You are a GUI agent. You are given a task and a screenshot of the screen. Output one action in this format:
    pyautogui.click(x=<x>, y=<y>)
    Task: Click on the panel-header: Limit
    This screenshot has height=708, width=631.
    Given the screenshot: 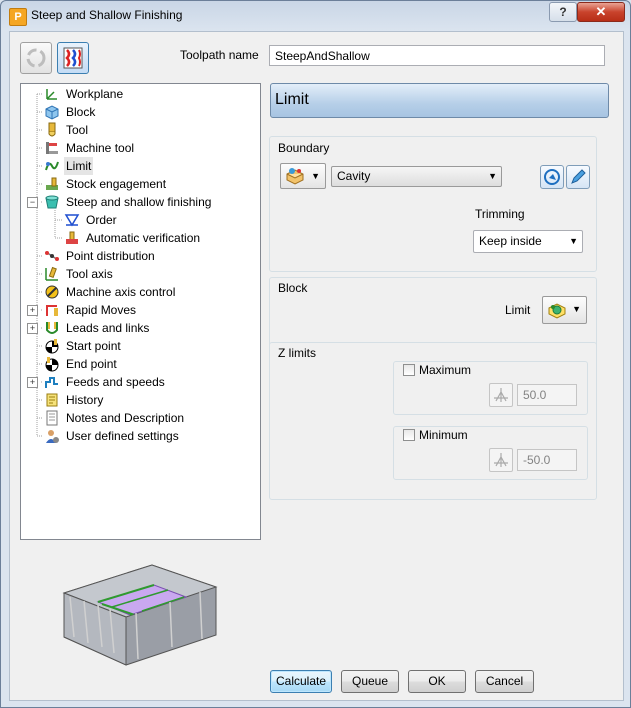 What is the action you would take?
    pyautogui.click(x=439, y=100)
    